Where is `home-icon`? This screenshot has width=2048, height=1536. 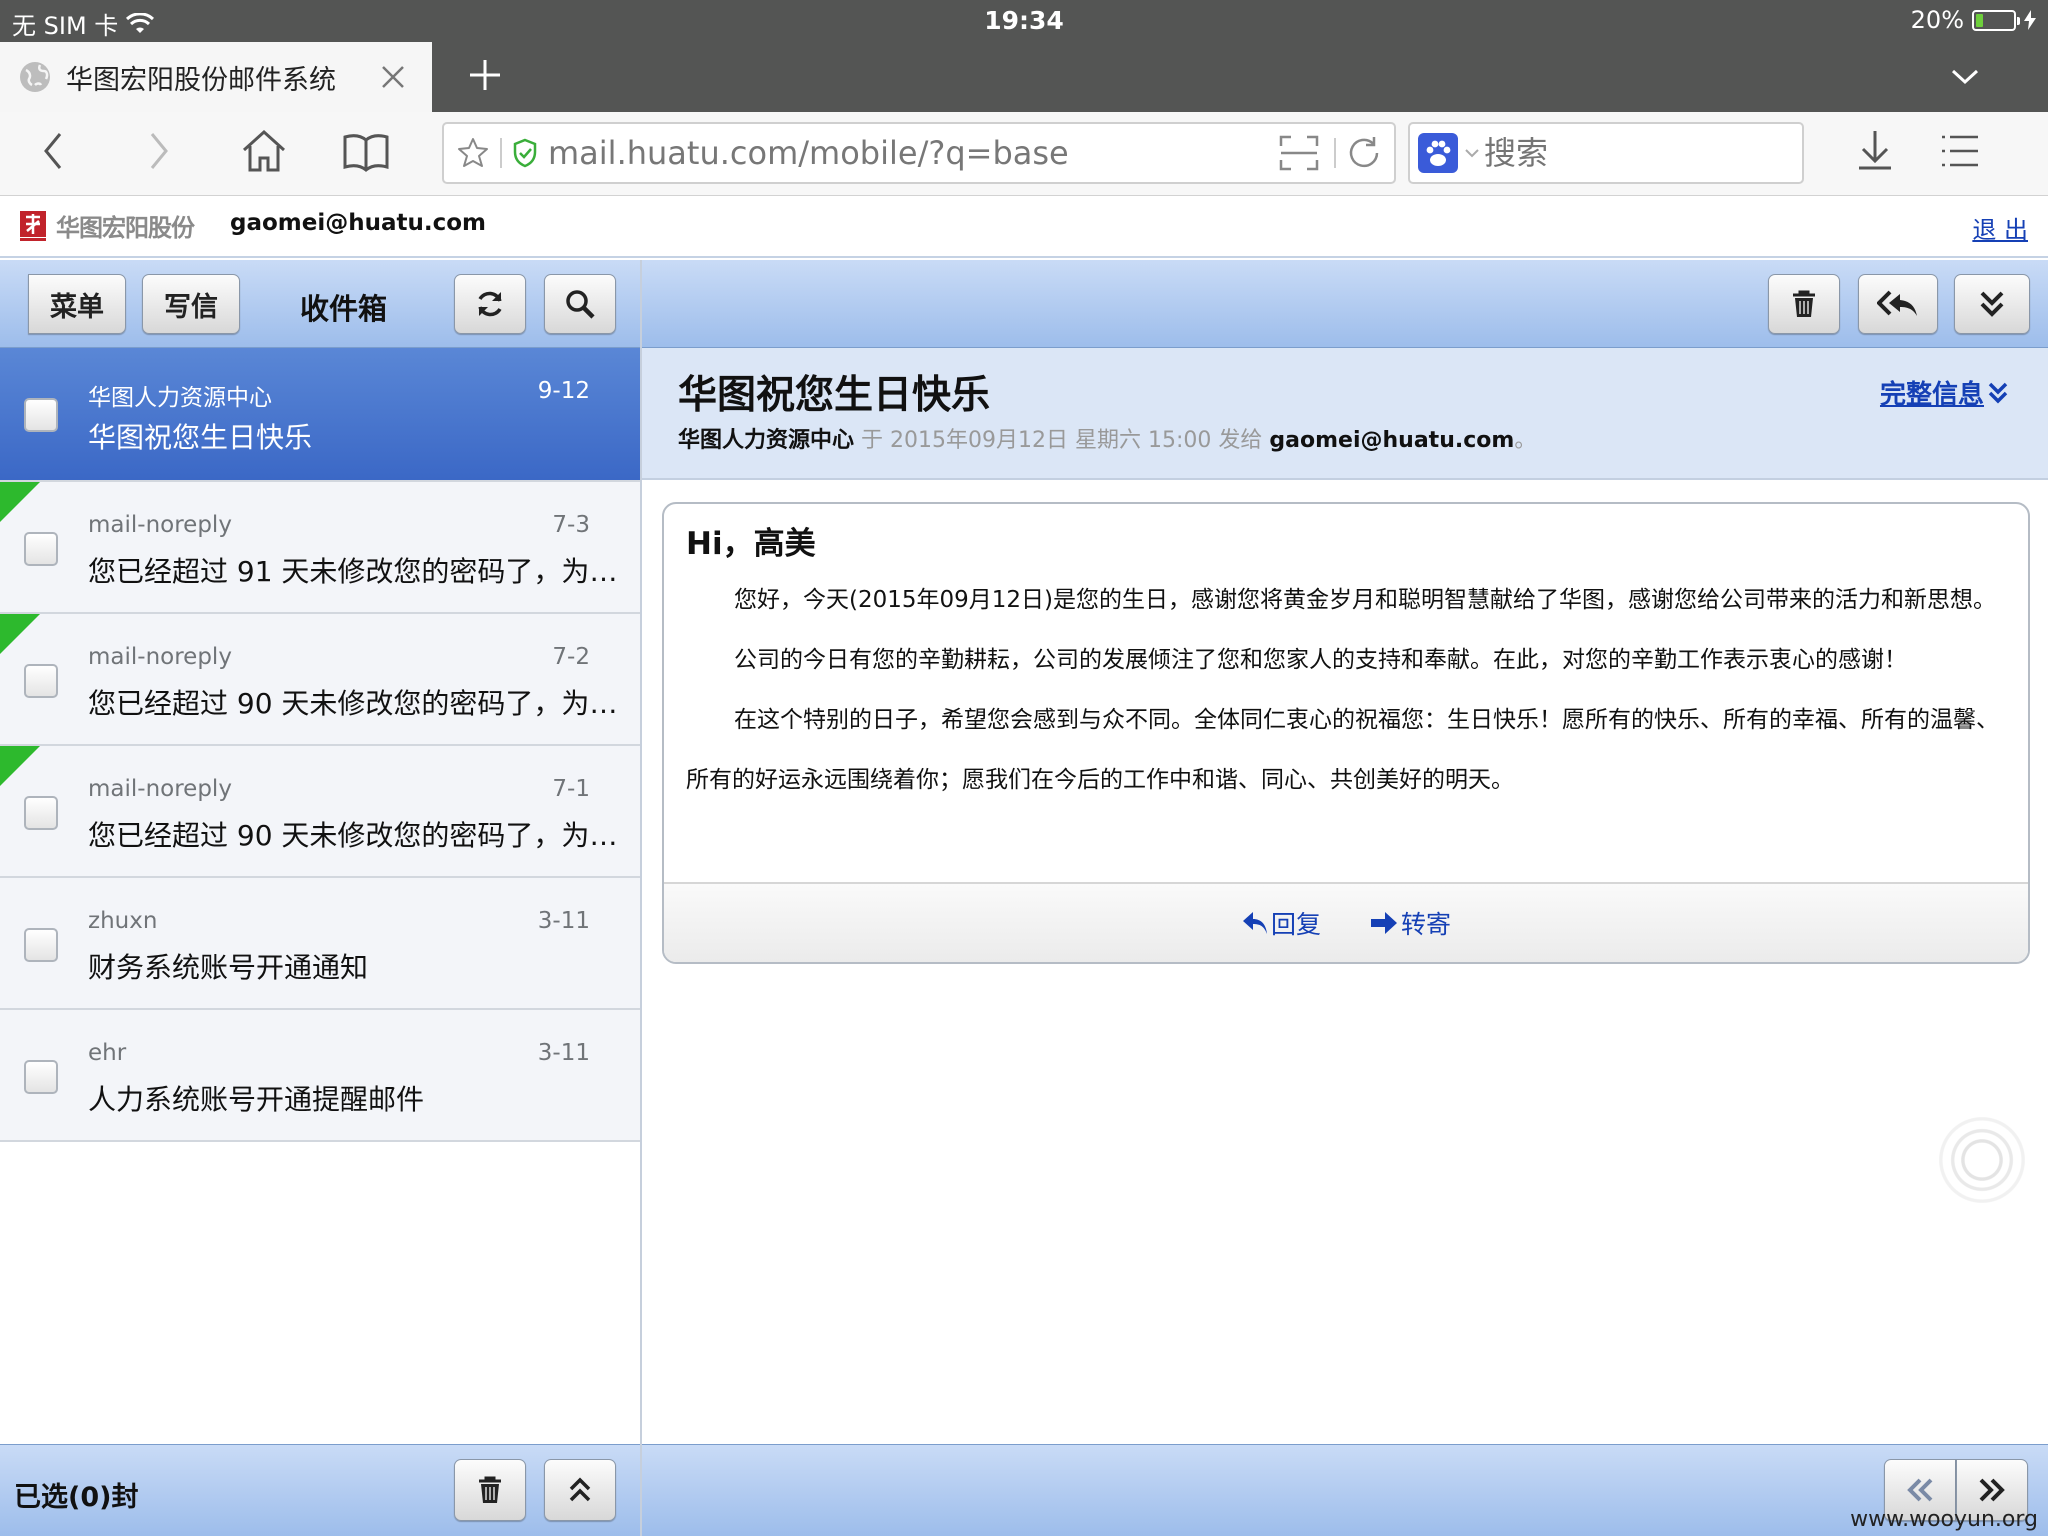 home-icon is located at coordinates (264, 151).